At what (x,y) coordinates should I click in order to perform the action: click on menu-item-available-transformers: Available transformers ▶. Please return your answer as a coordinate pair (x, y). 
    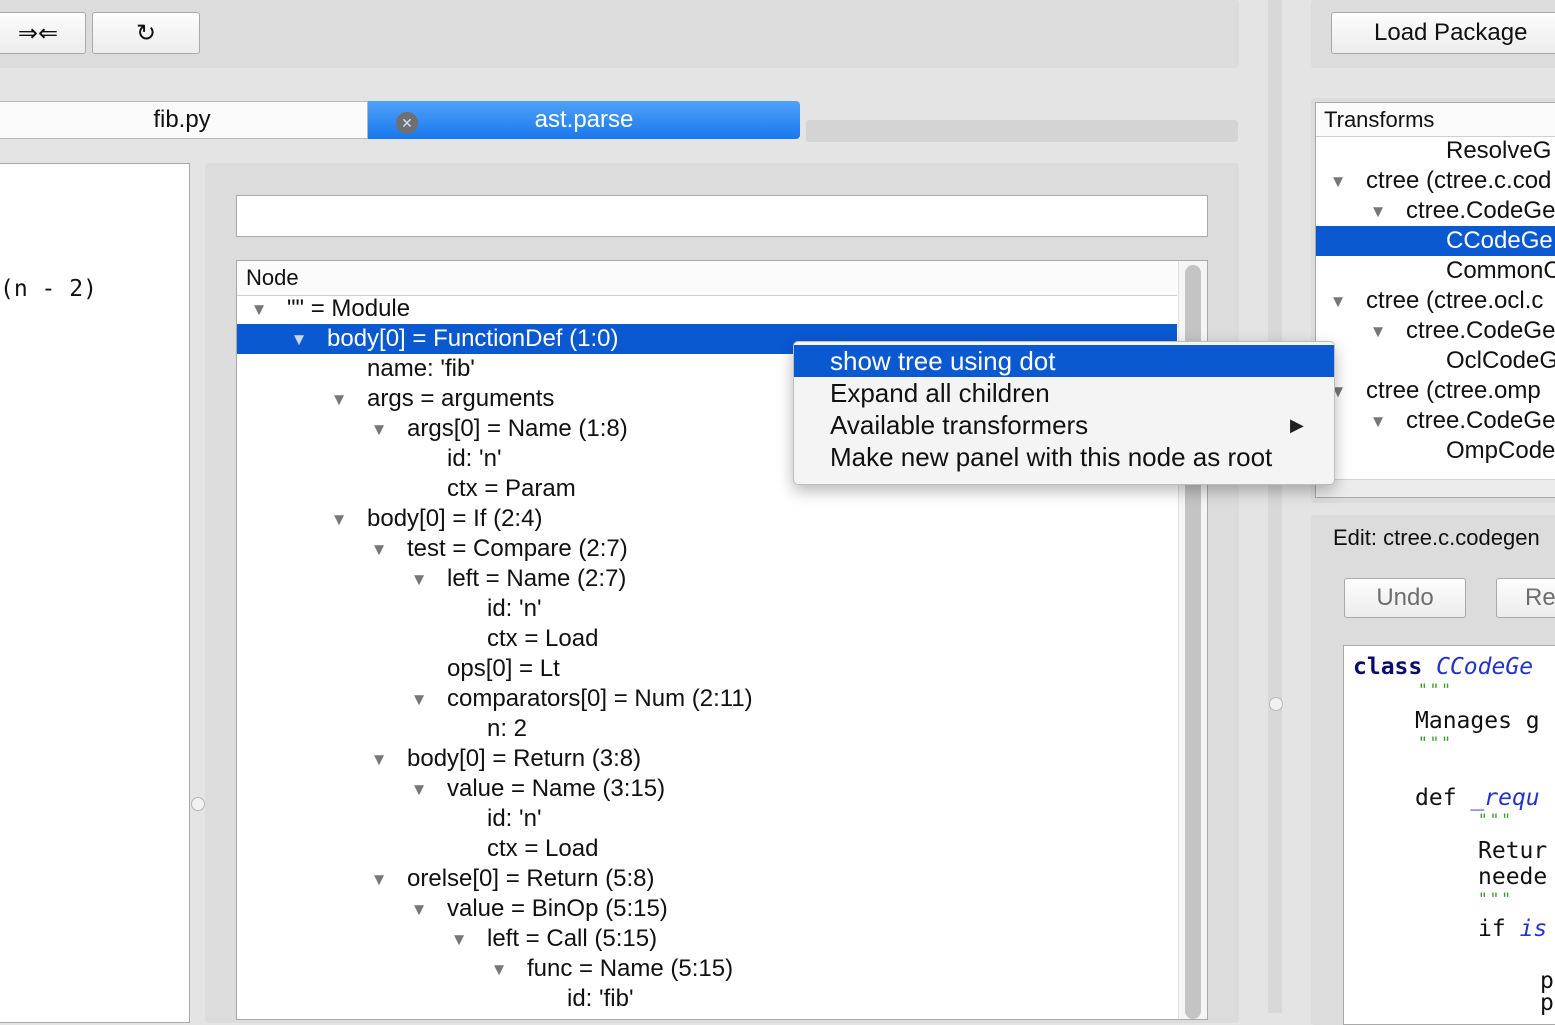
    Looking at the image, I should click on (1064, 425).